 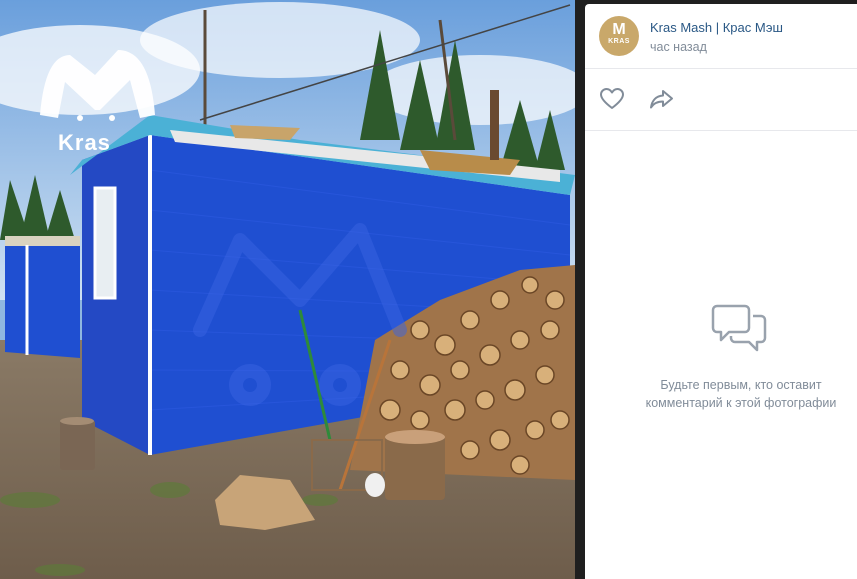 What do you see at coordinates (716, 27) in the screenshot?
I see `author-name: Kras Mash | Крас Мэш` at bounding box center [716, 27].